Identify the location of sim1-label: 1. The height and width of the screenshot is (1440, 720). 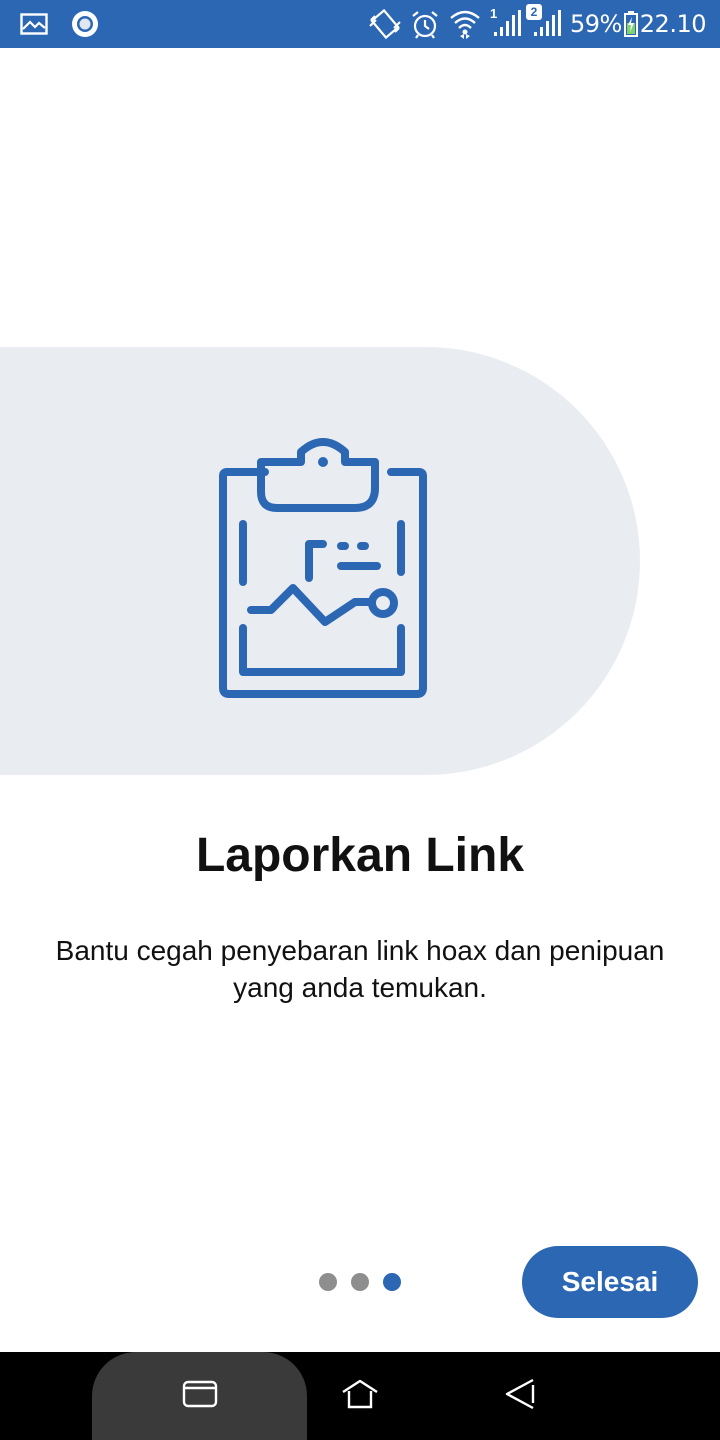
(493, 13).